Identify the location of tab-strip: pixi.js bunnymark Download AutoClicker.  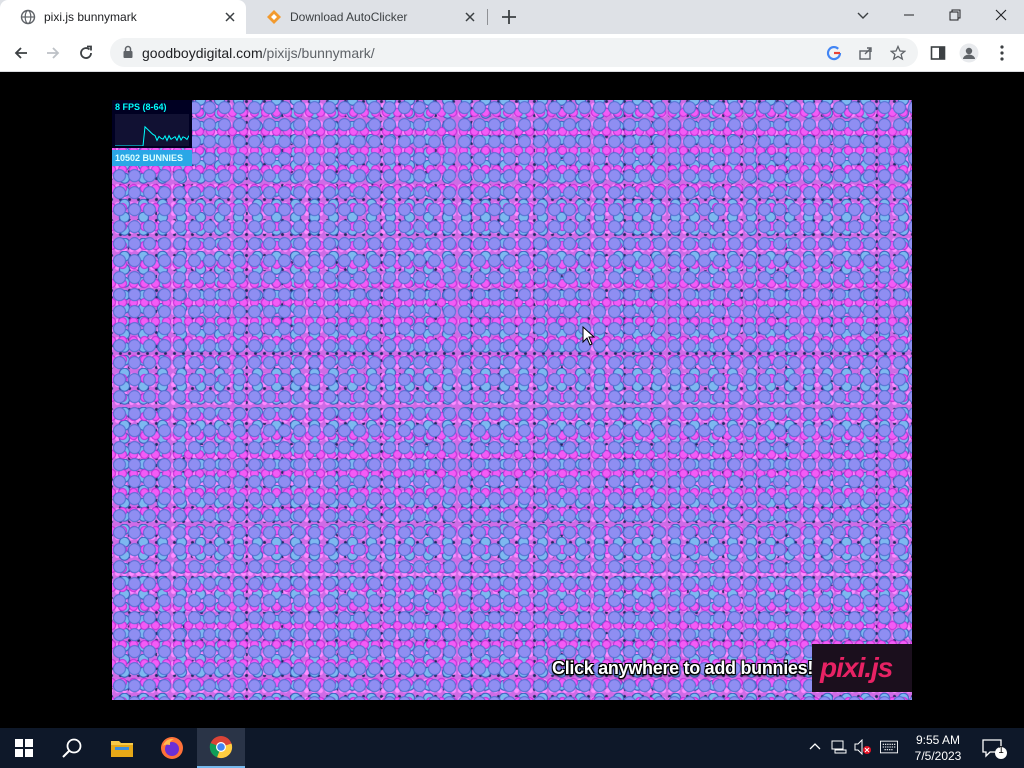
(512, 17).